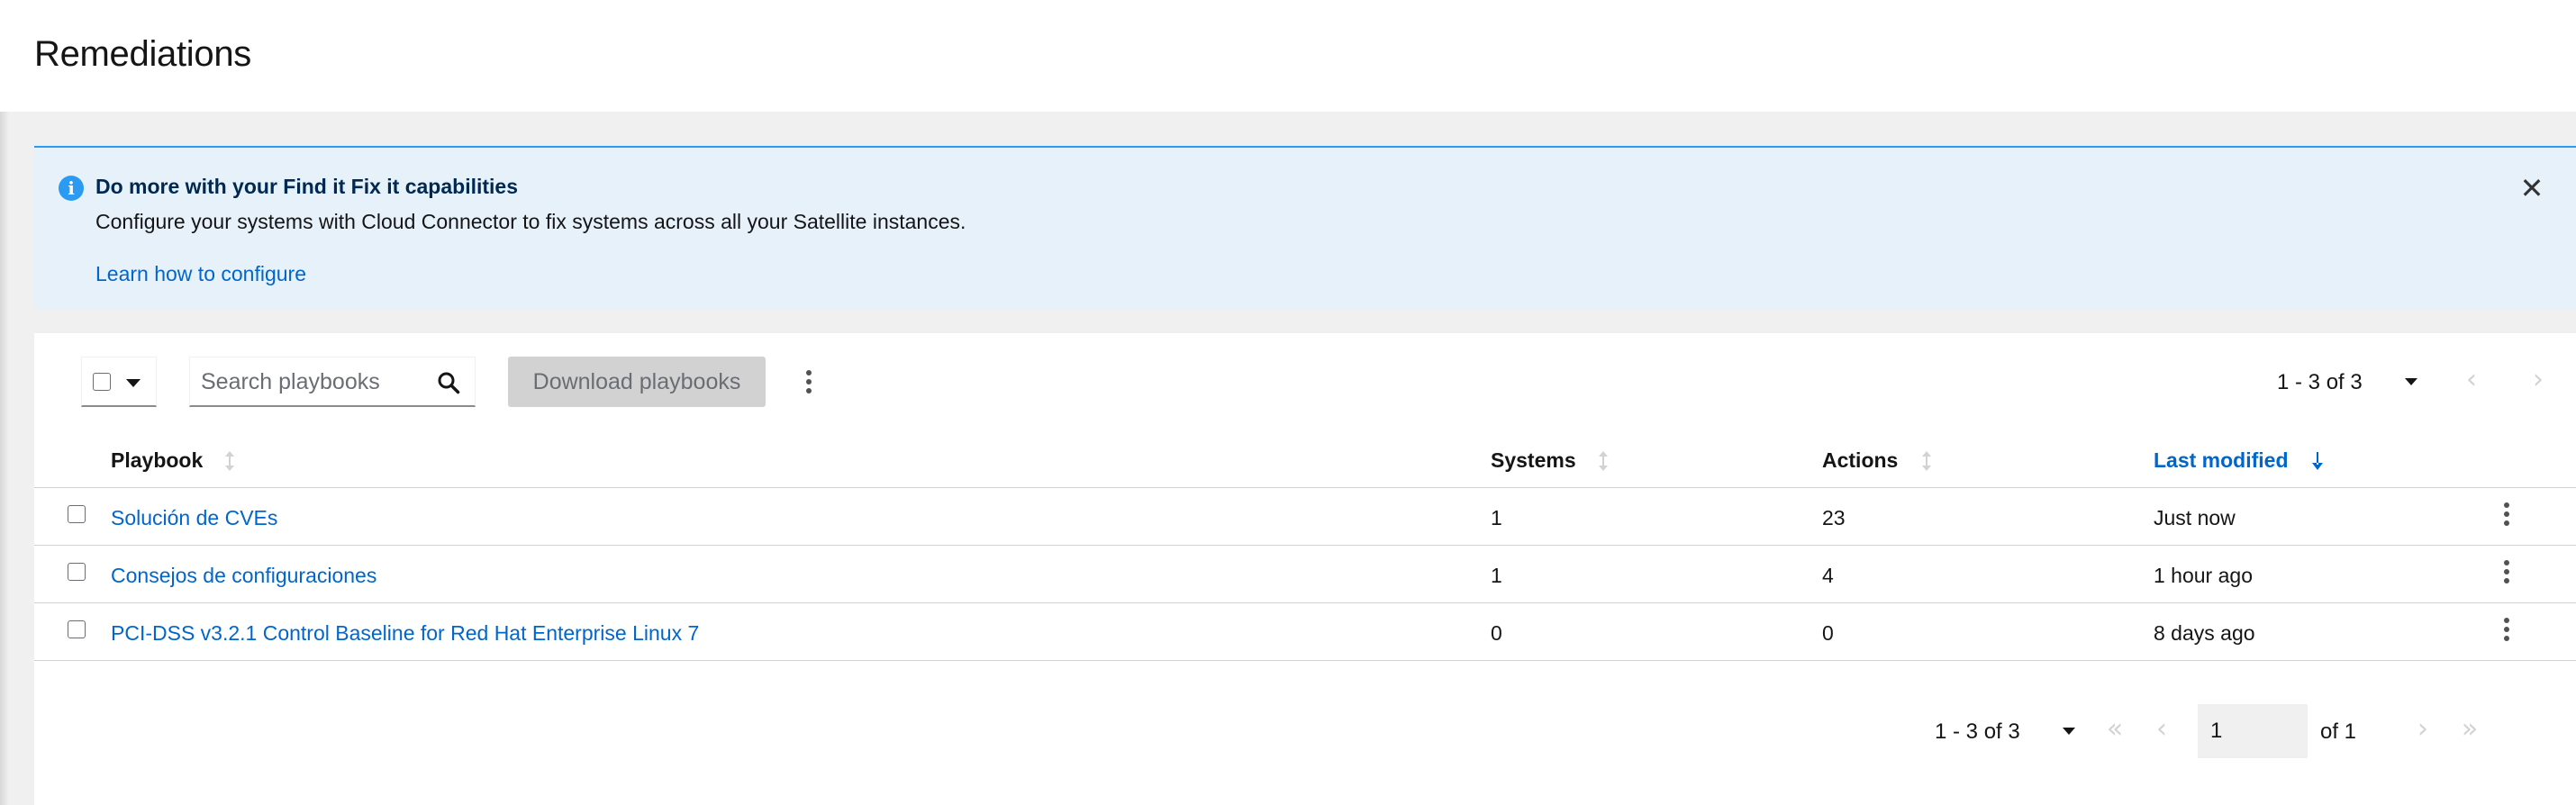  Describe the element at coordinates (2338, 731) in the screenshot. I see `total-pages: of 1` at that location.